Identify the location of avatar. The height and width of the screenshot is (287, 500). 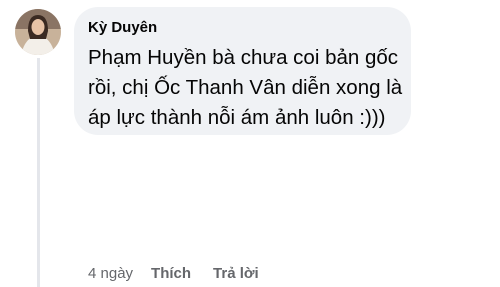
(38, 32).